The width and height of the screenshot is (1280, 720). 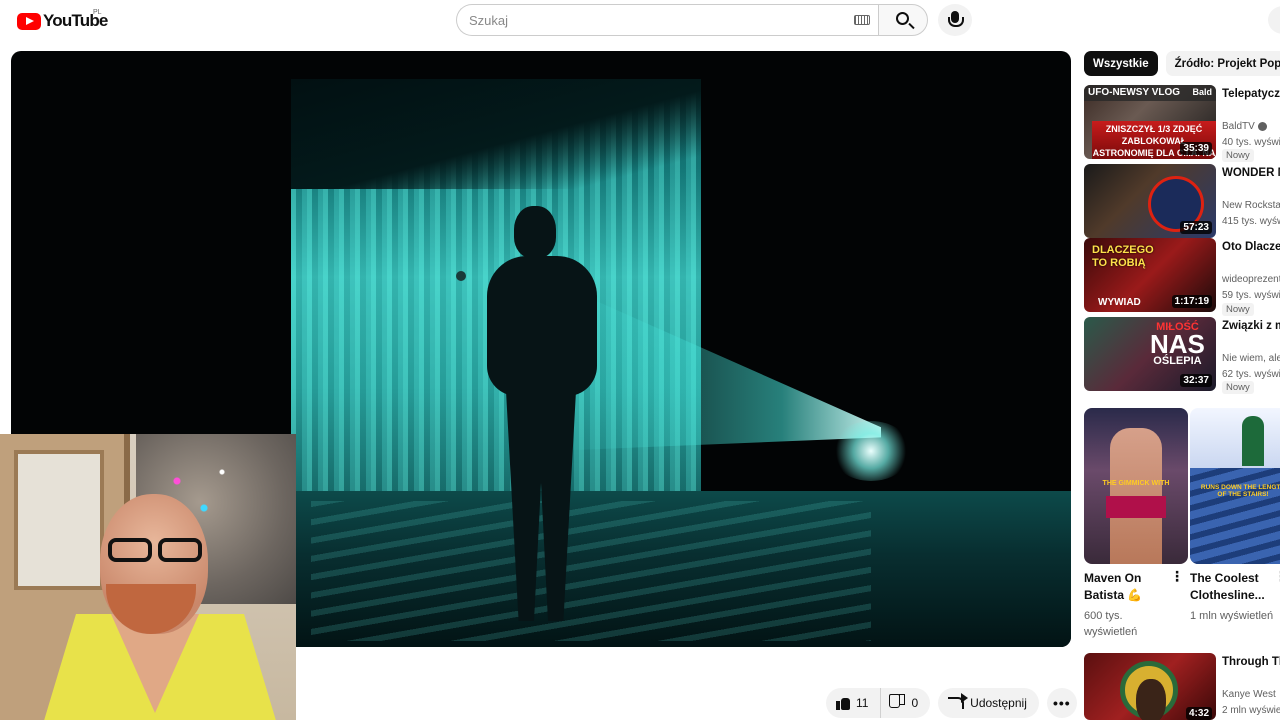 I want to click on thumbnail-caption: DLACZEGO TO ROBIĄ, so click(x=1123, y=256).